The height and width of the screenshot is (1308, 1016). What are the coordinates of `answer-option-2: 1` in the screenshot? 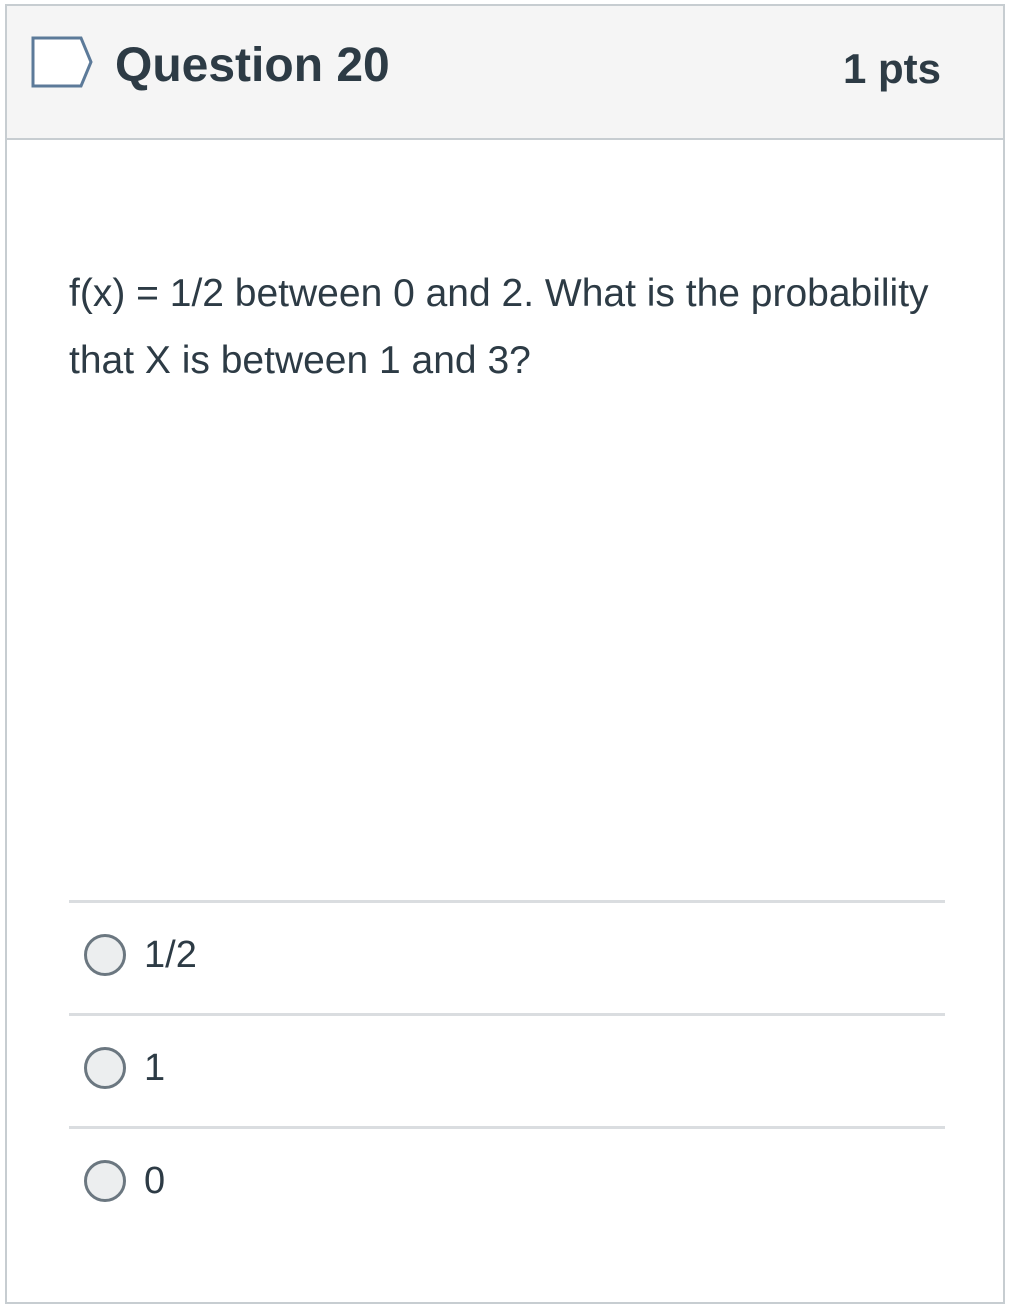 It's located at (507, 1069).